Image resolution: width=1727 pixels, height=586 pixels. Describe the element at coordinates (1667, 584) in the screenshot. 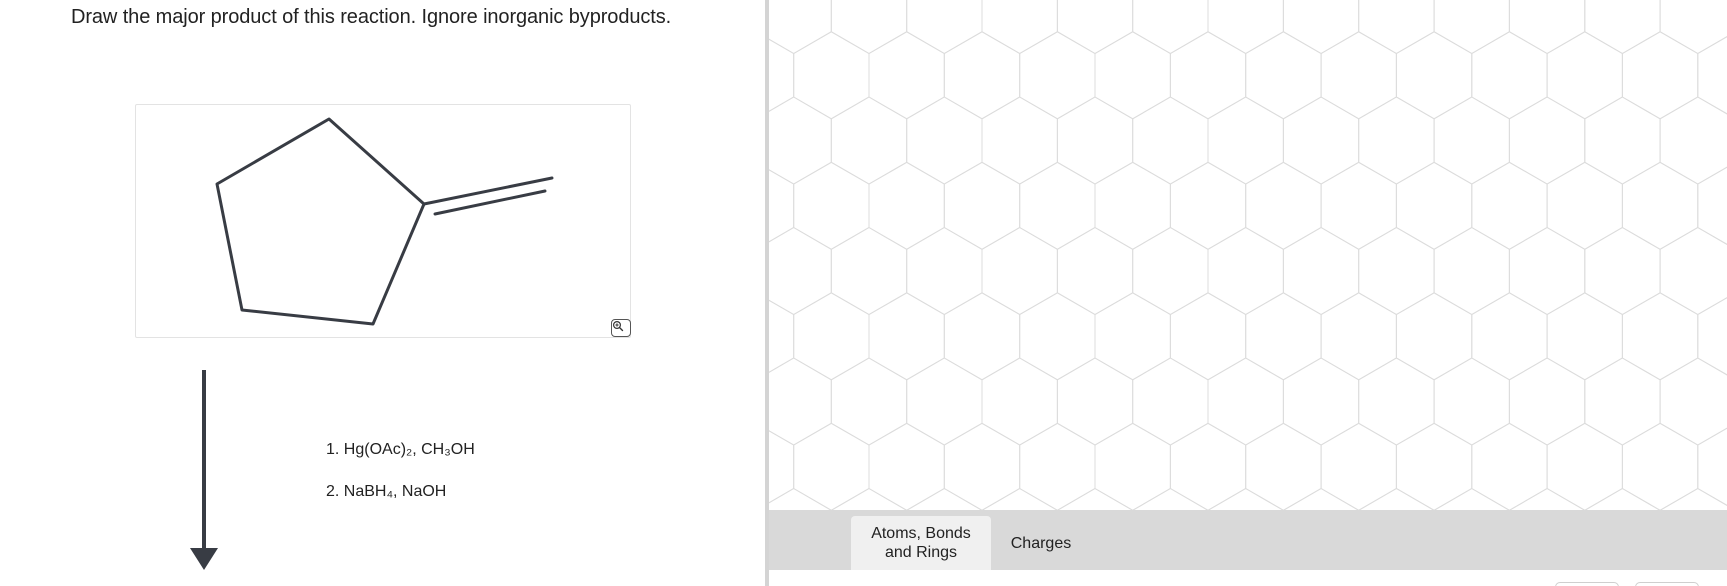

I see `footer-button-right` at that location.